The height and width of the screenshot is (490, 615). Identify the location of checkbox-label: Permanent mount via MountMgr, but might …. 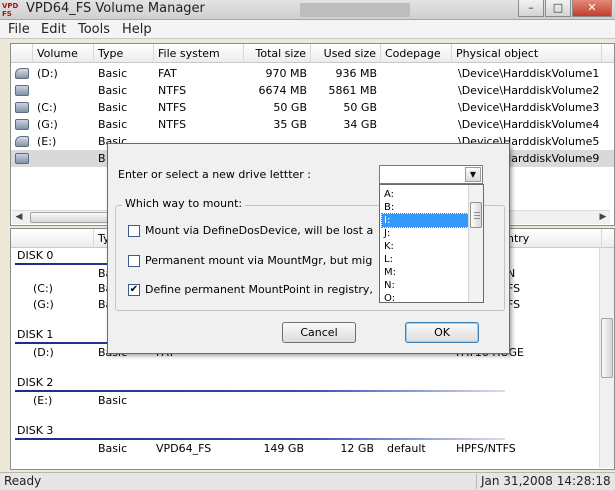
(259, 260).